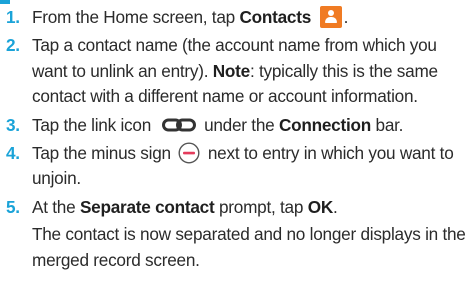  I want to click on note-label: Note, so click(231, 70).